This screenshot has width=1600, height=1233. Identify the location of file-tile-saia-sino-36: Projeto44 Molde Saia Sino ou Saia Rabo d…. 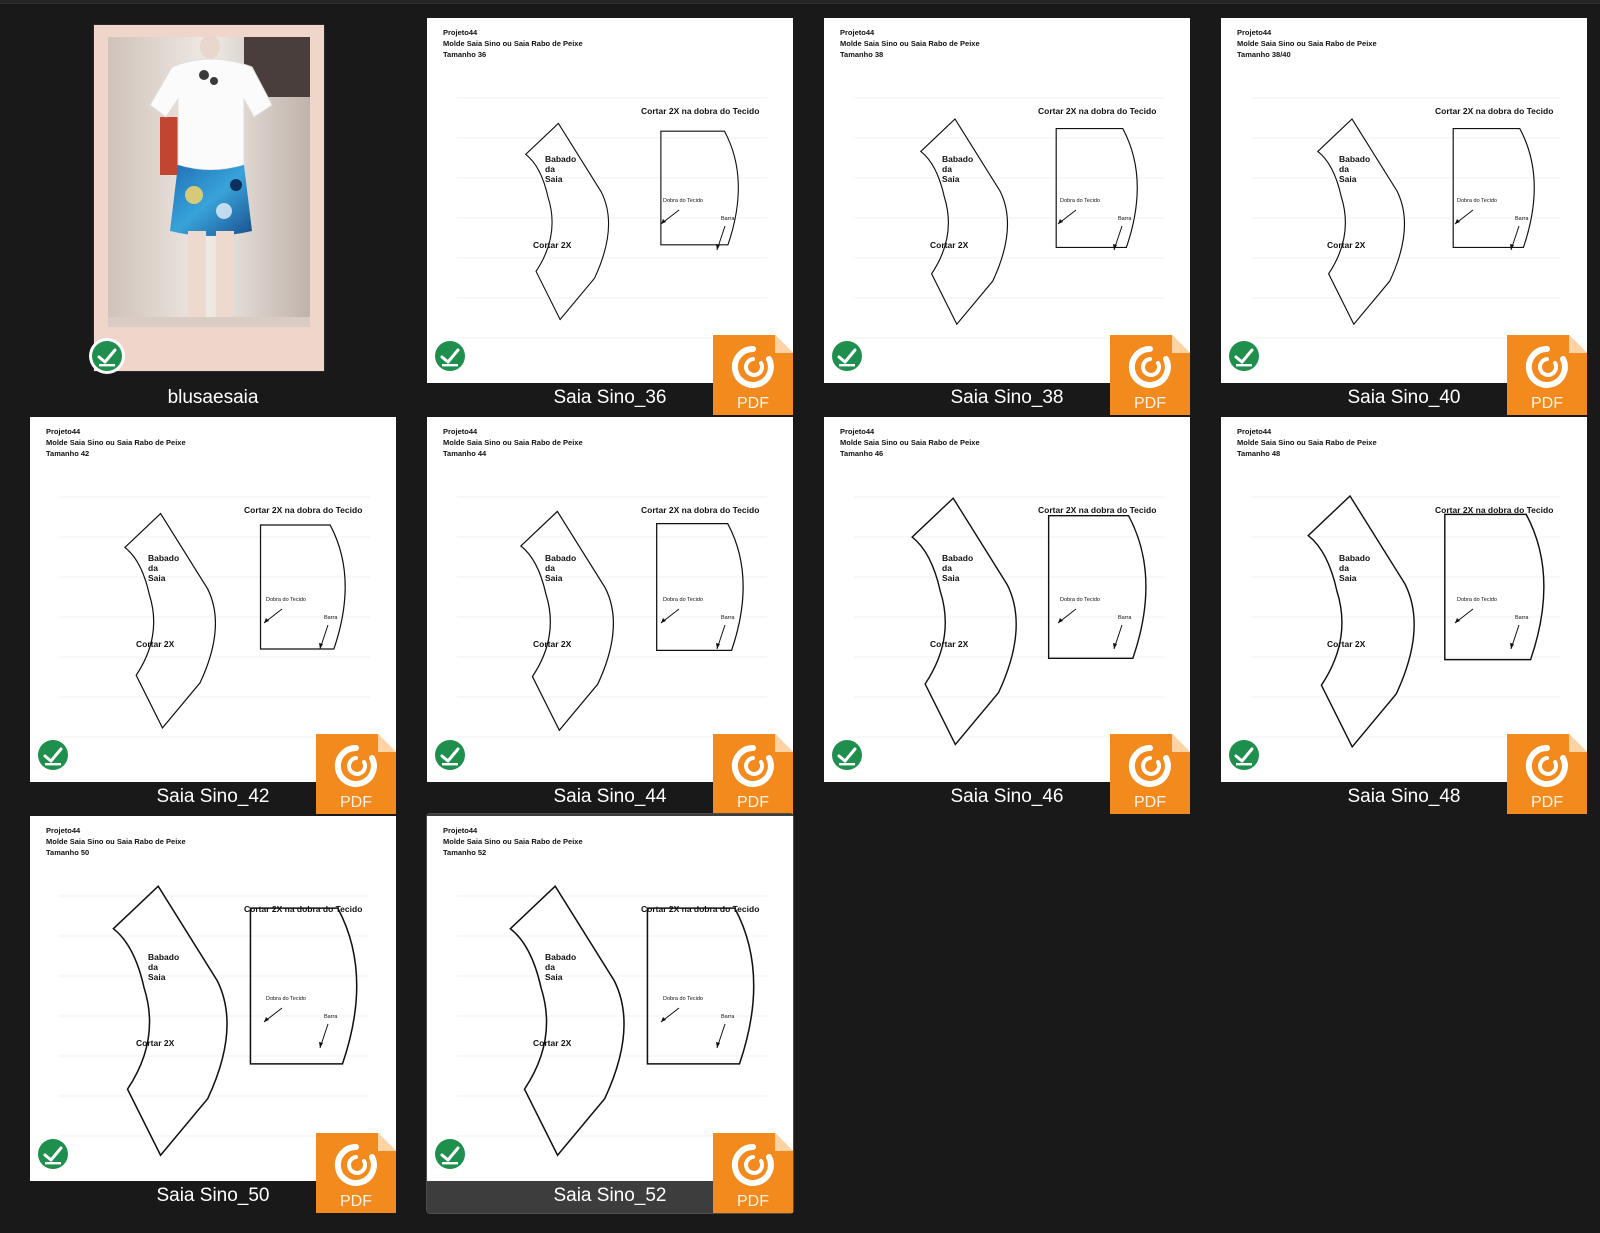
(610, 215).